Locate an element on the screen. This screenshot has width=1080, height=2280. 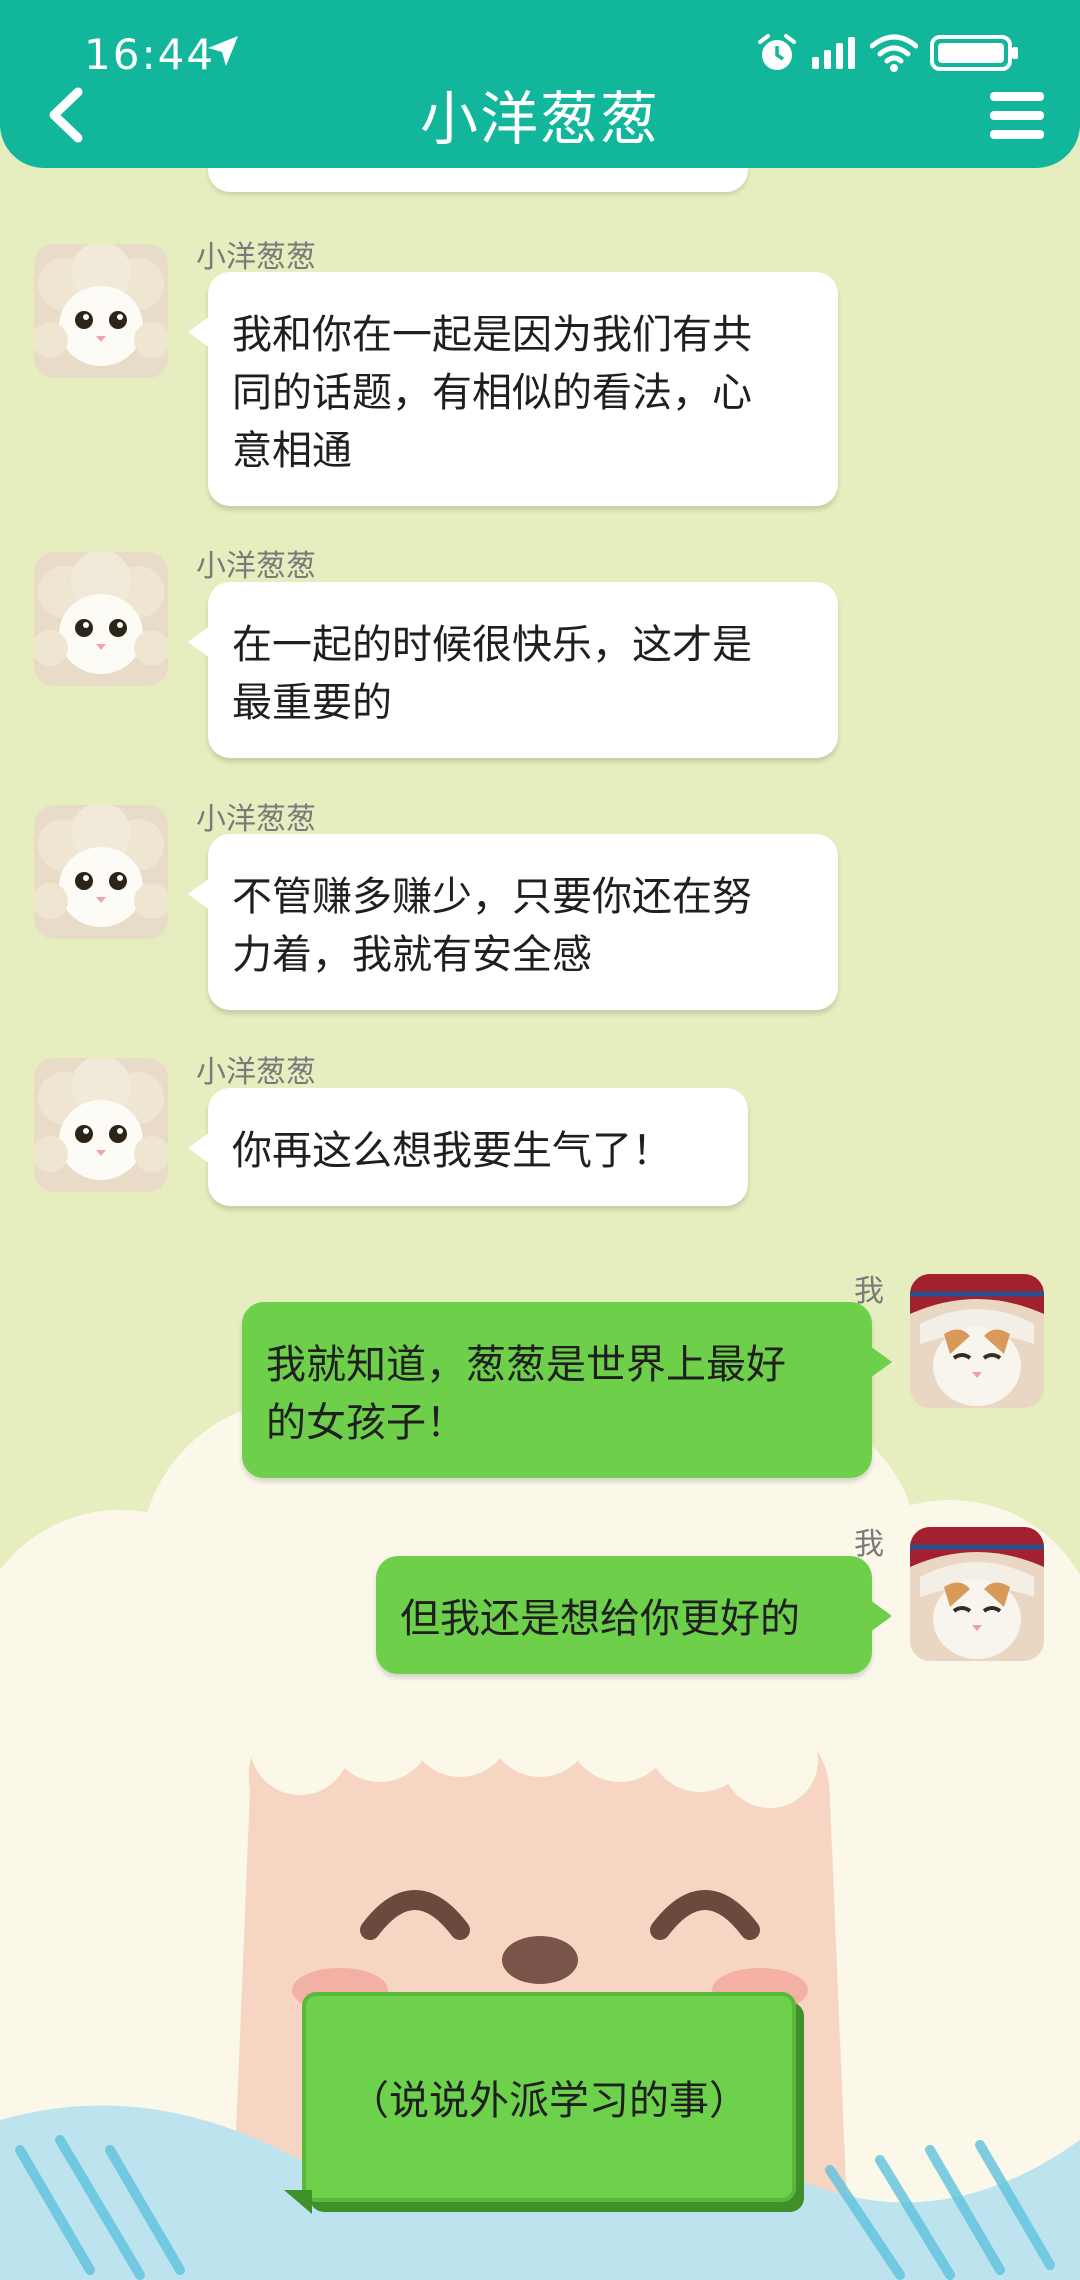
status-icons is located at coordinates (888, 53).